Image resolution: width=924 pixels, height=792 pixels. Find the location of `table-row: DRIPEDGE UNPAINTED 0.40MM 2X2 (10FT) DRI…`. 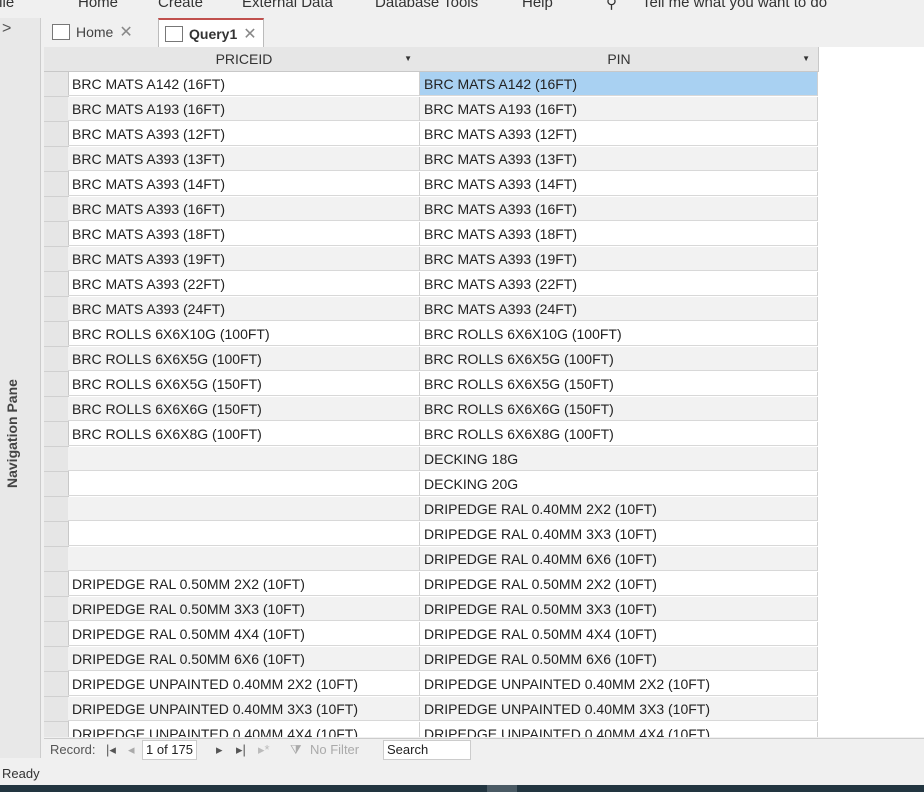

table-row: DRIPEDGE UNPAINTED 0.40MM 2X2 (10FT) DRI… is located at coordinates (484, 684).